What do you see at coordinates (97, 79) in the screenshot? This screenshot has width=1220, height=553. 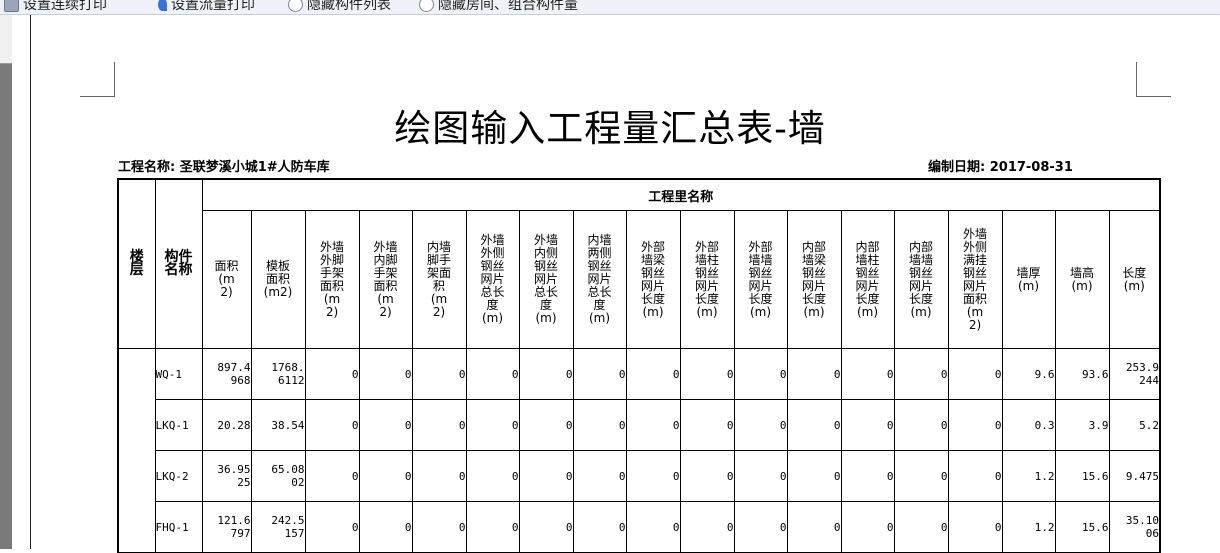 I see `crop-mark-left` at bounding box center [97, 79].